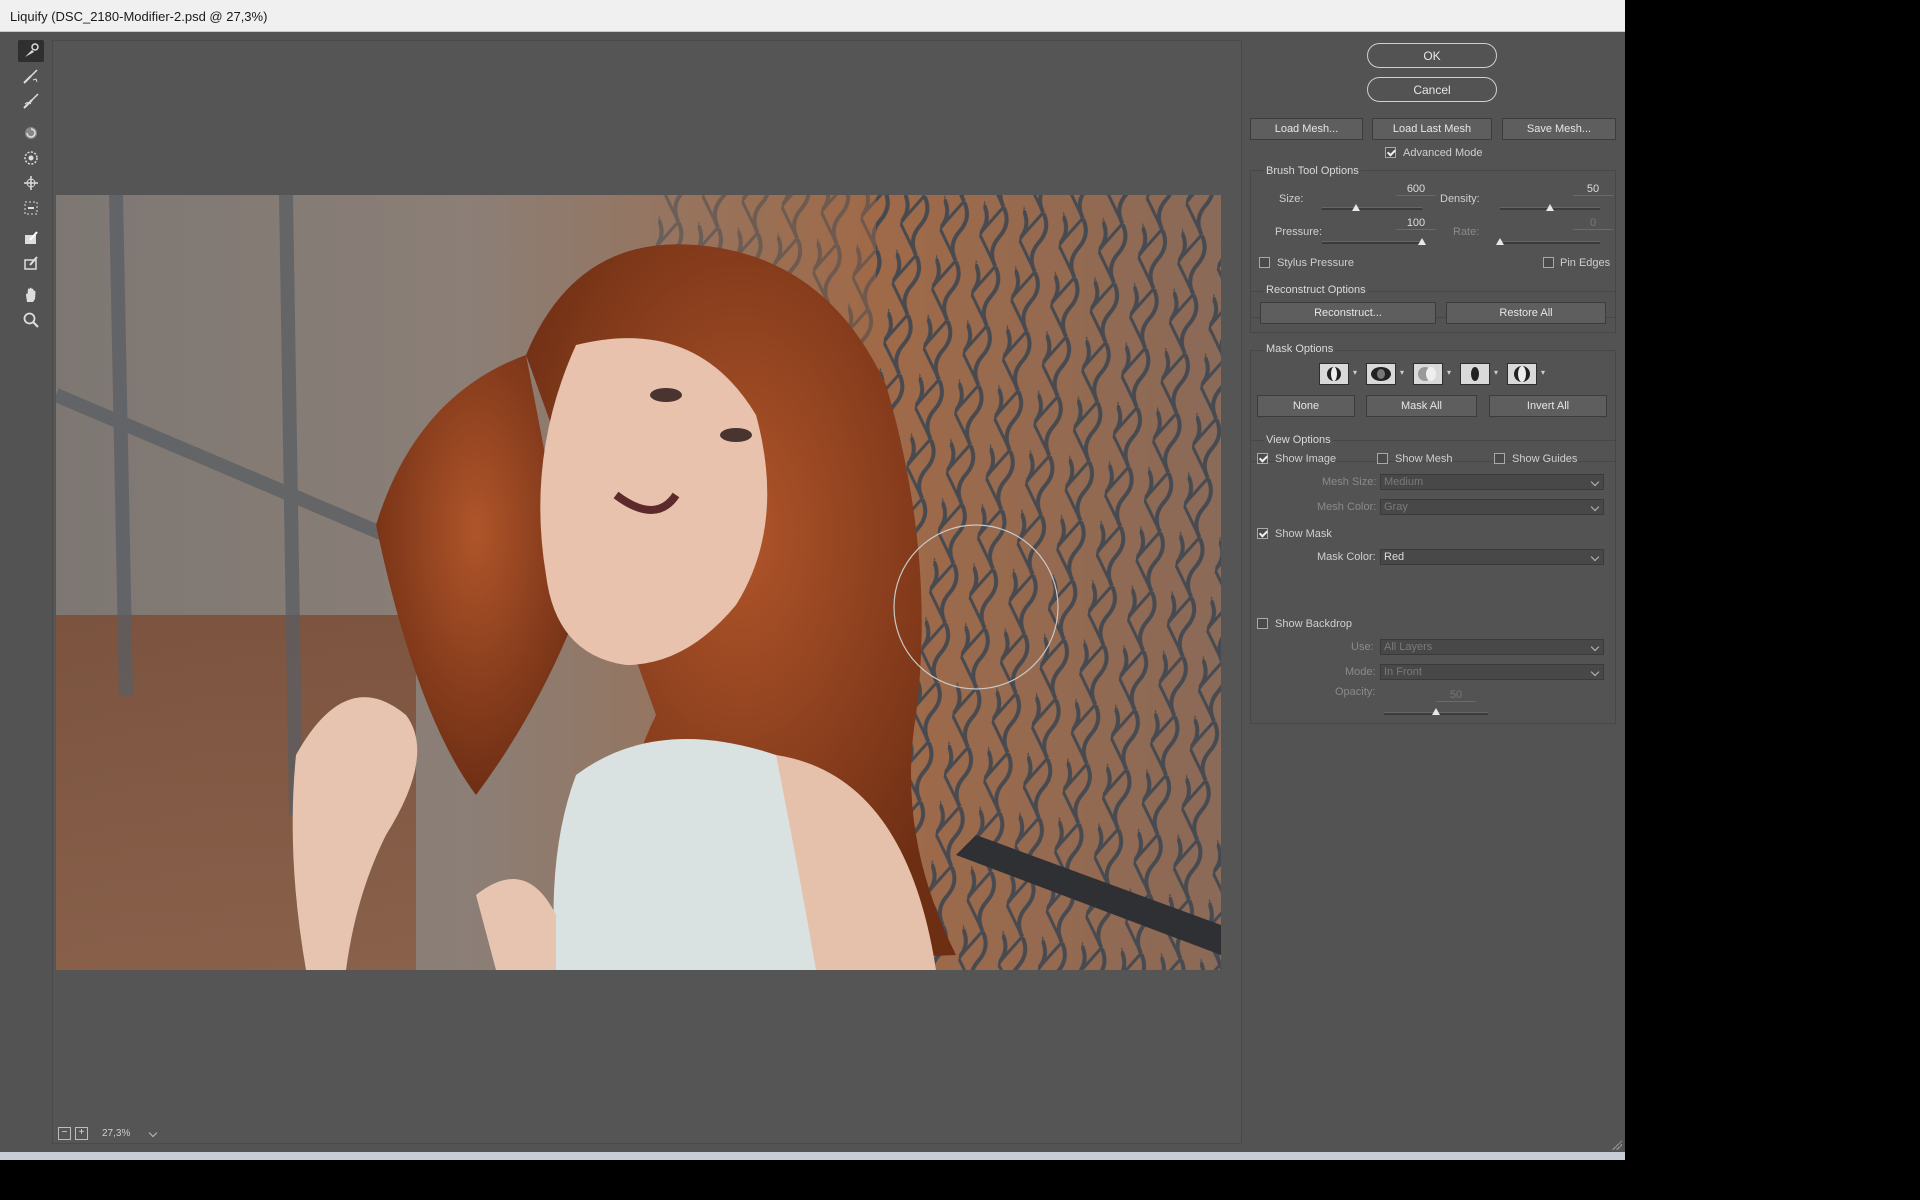 This screenshot has height=1200, width=1920. Describe the element at coordinates (1355, 692) in the screenshot. I see `opacity-label: Opacity:` at that location.